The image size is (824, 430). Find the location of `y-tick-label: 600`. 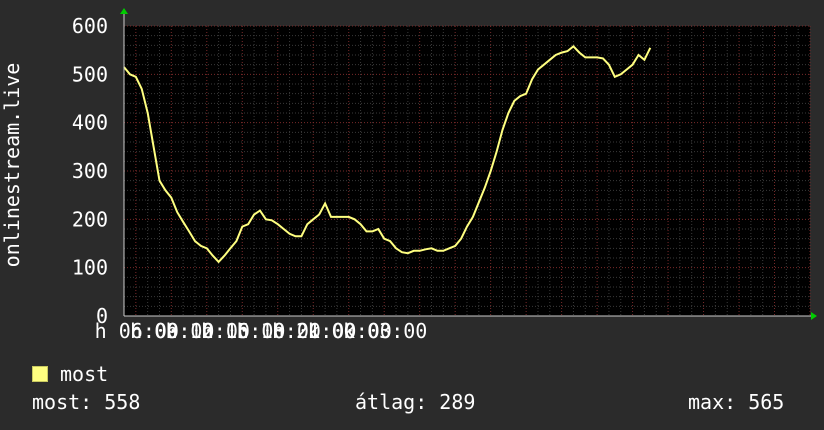

y-tick-label: 600 is located at coordinates (90, 26).